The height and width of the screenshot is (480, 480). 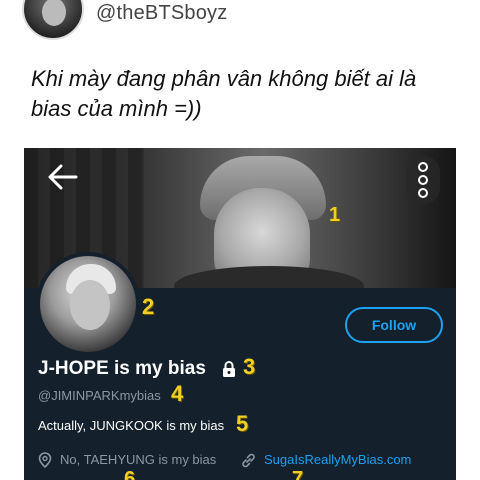 What do you see at coordinates (99, 395) in the screenshot?
I see `screen-name: @JIMINPARKmybias` at bounding box center [99, 395].